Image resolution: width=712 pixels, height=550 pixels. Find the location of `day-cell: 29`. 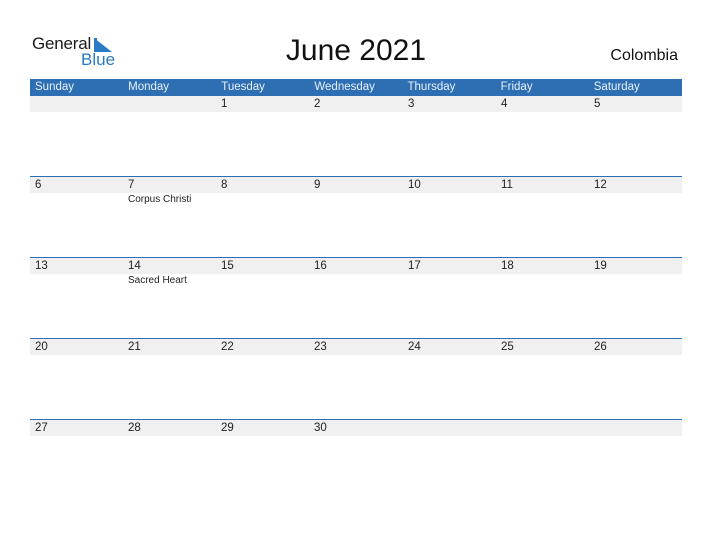

day-cell: 29 is located at coordinates (262, 460).